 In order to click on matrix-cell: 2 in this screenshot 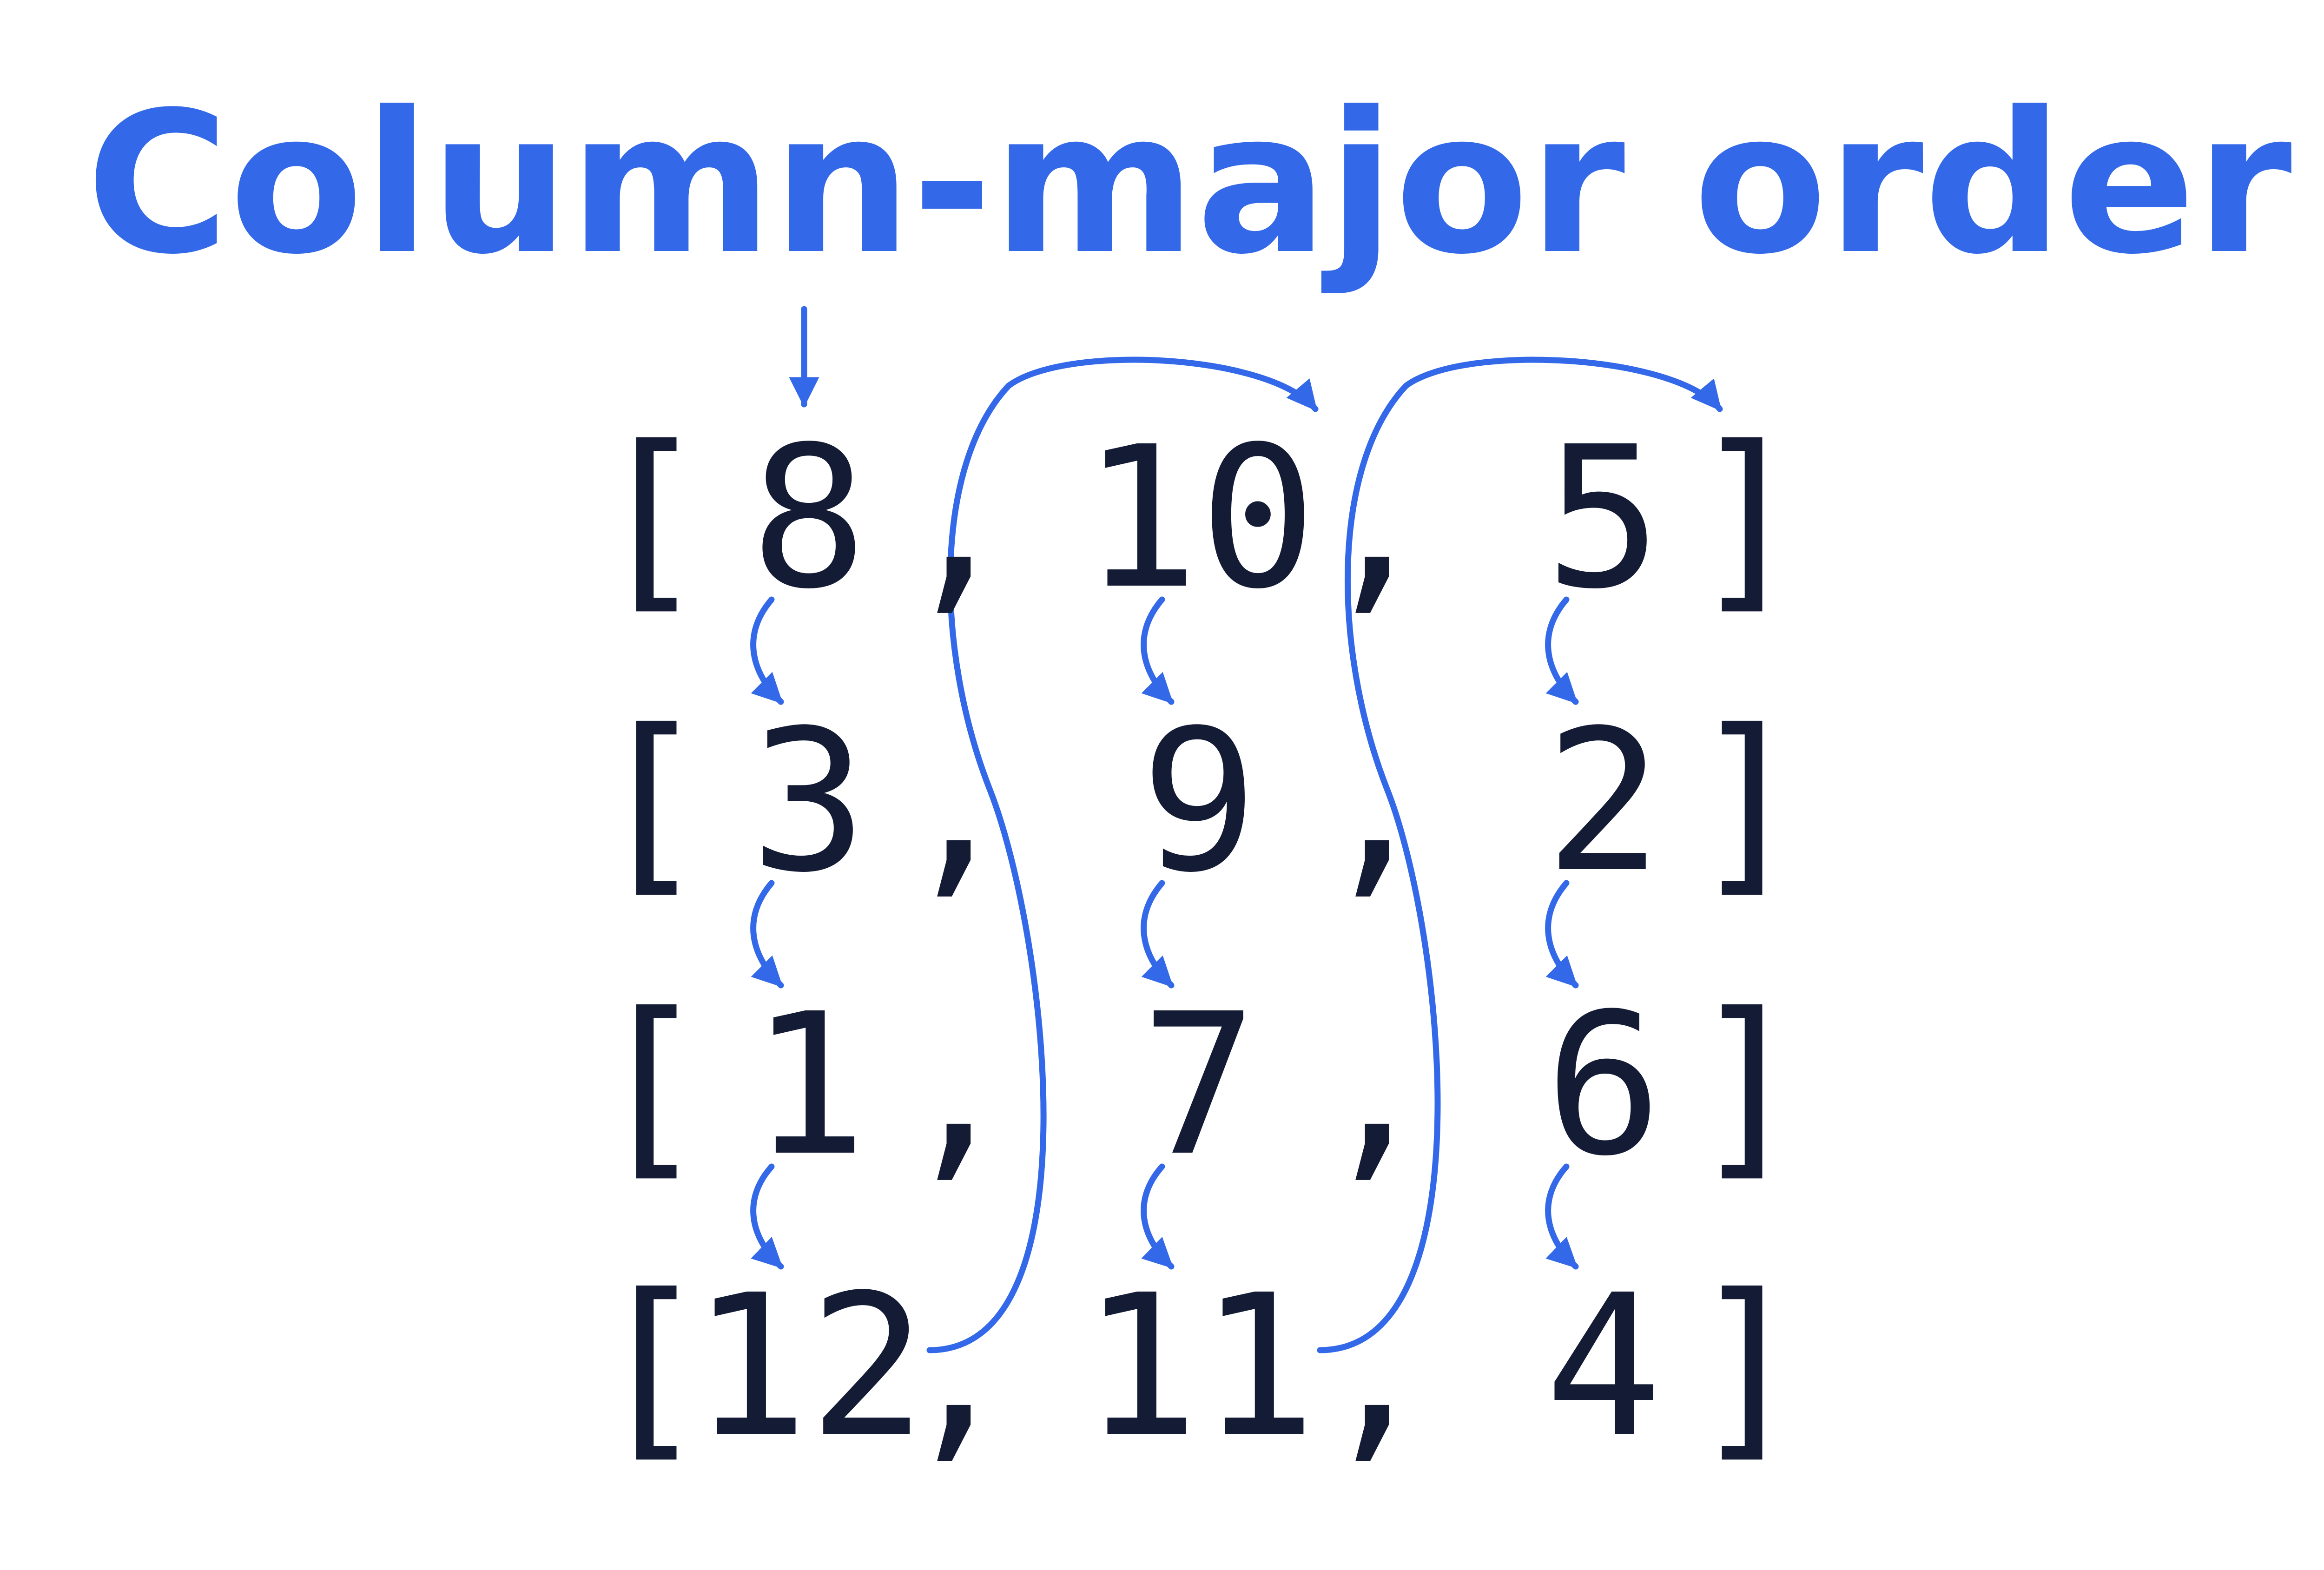, I will do `click(1604, 802)`.